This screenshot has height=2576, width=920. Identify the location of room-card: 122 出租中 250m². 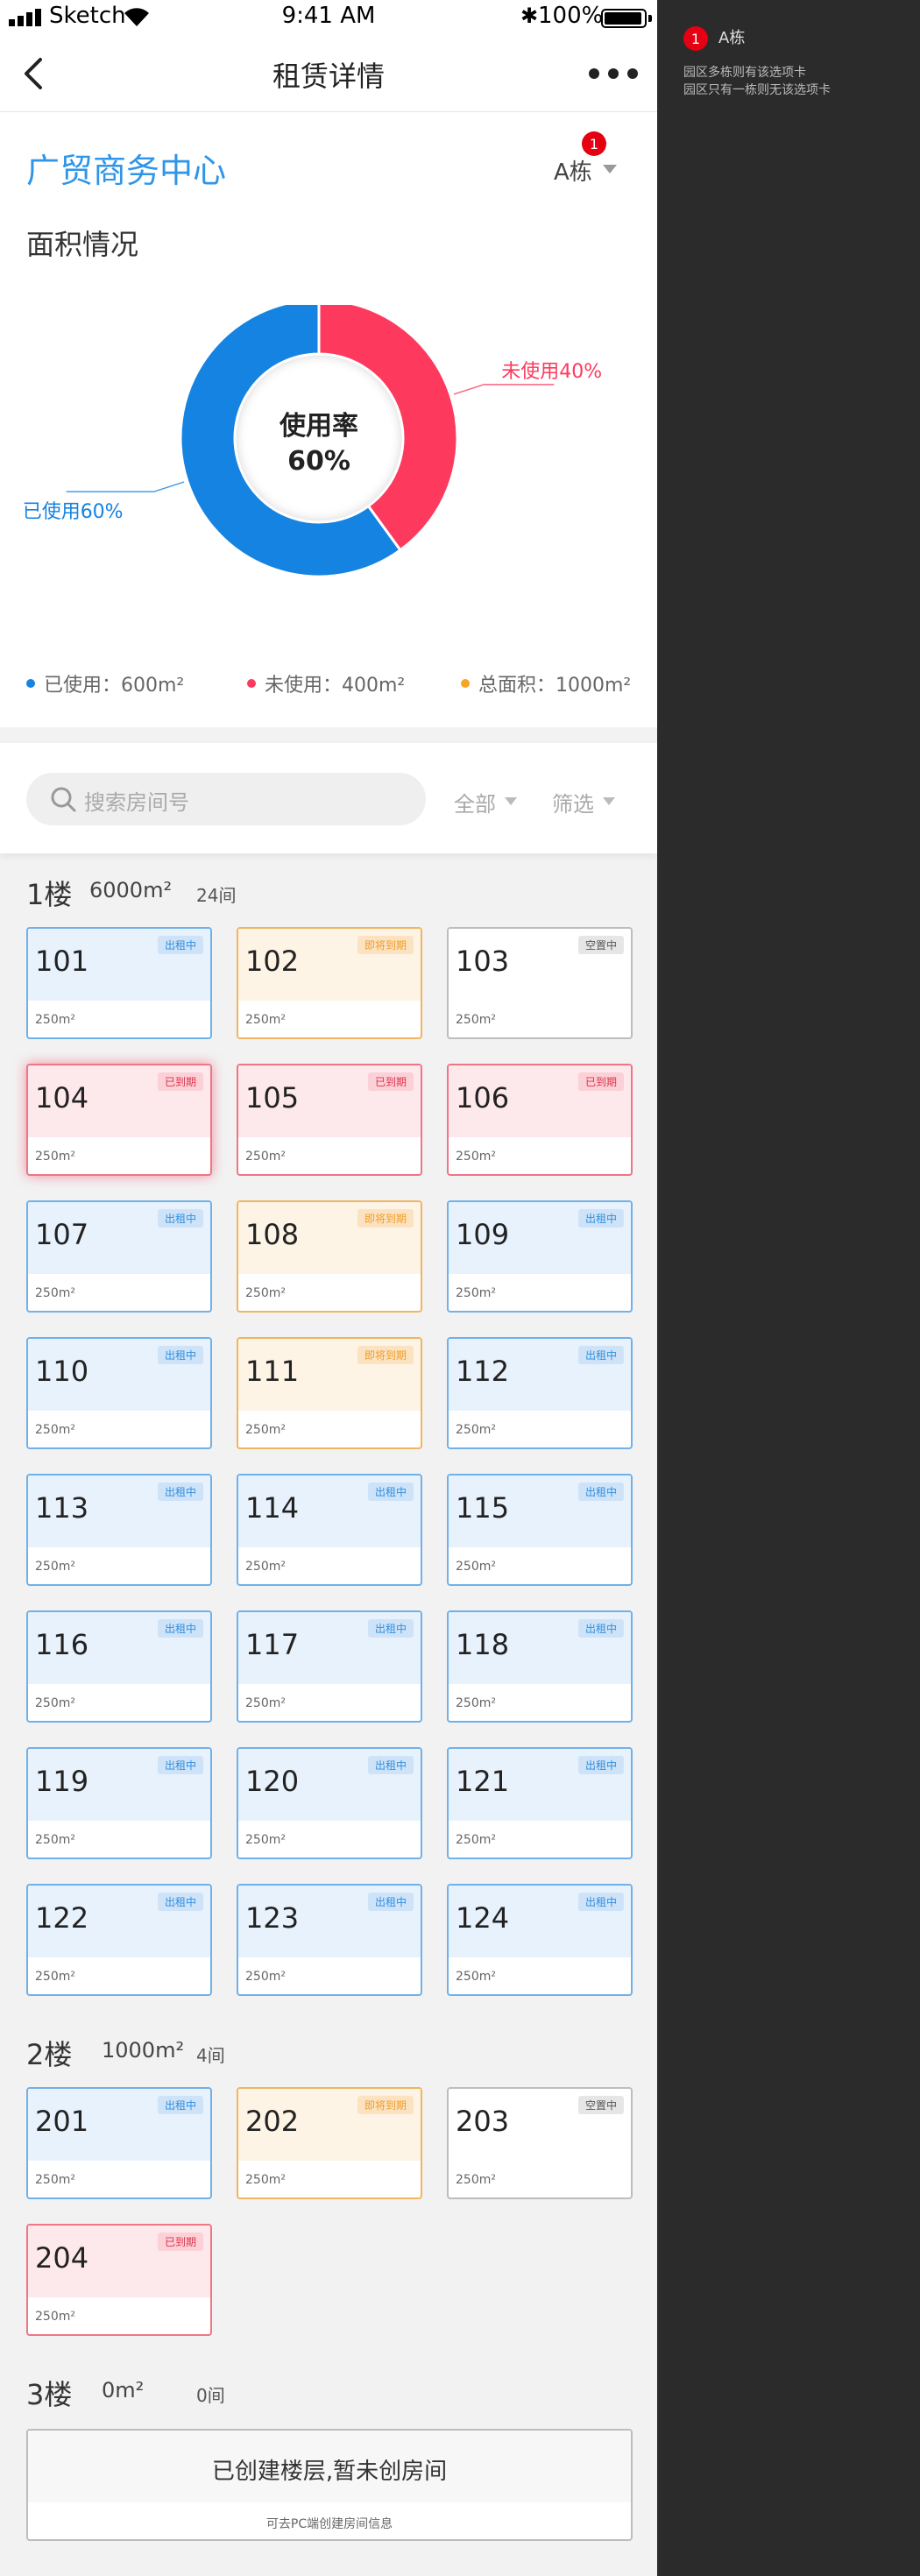
(119, 1940).